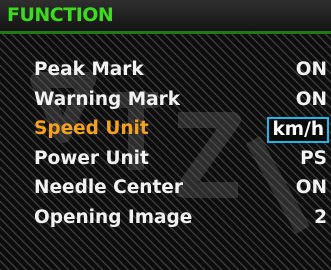 Image resolution: width=331 pixels, height=270 pixels. Describe the element at coordinates (298, 130) in the screenshot. I see `selected-value-box: km/h` at that location.